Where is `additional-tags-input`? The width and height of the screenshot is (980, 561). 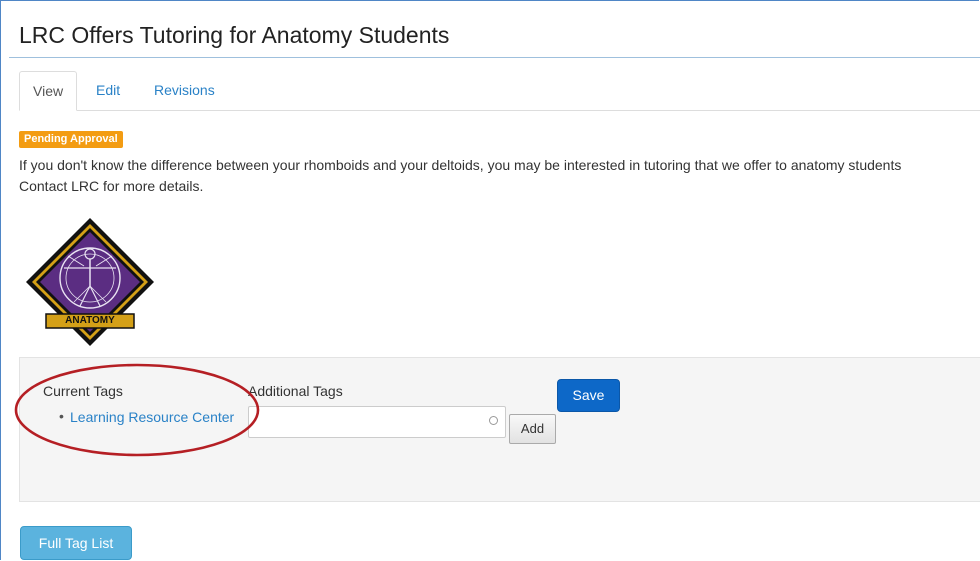
additional-tags-input is located at coordinates (377, 422).